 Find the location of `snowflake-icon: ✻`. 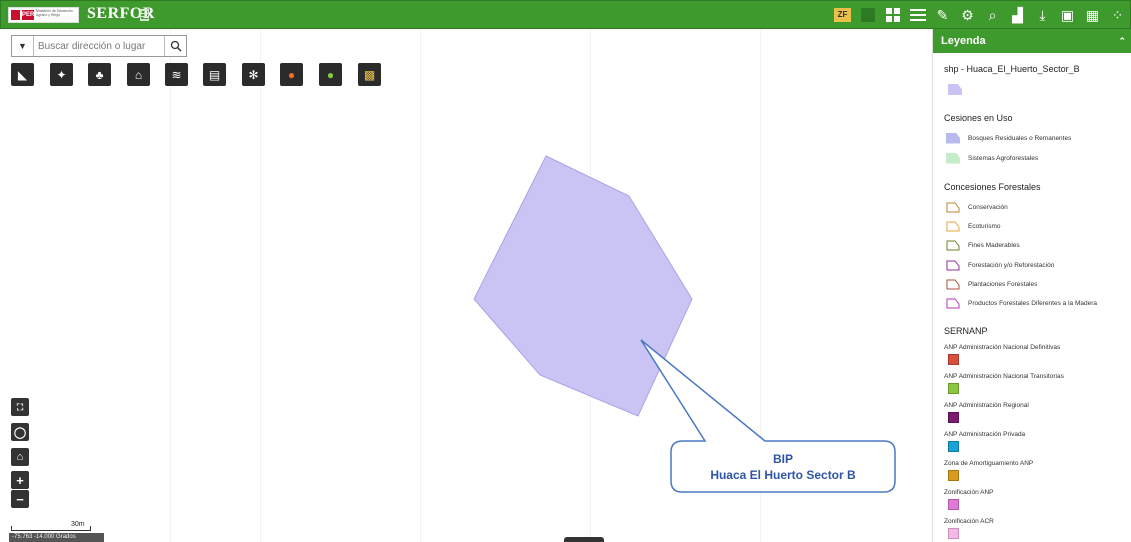

snowflake-icon: ✻ is located at coordinates (253, 74).